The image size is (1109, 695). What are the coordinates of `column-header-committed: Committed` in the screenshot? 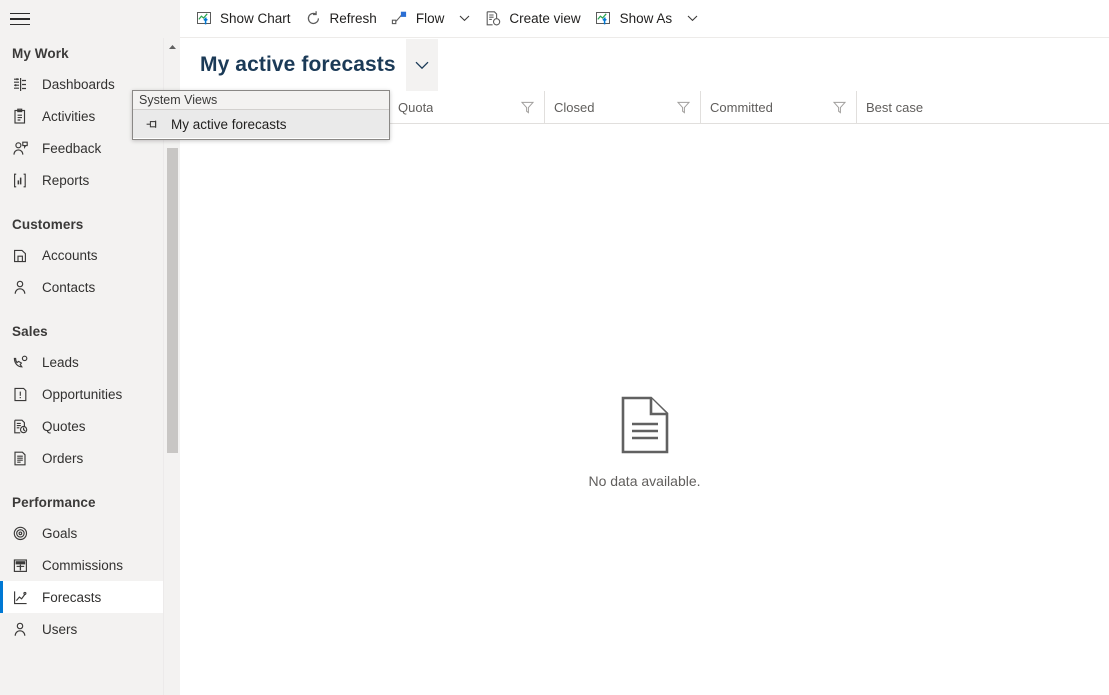 It's located at (778, 107).